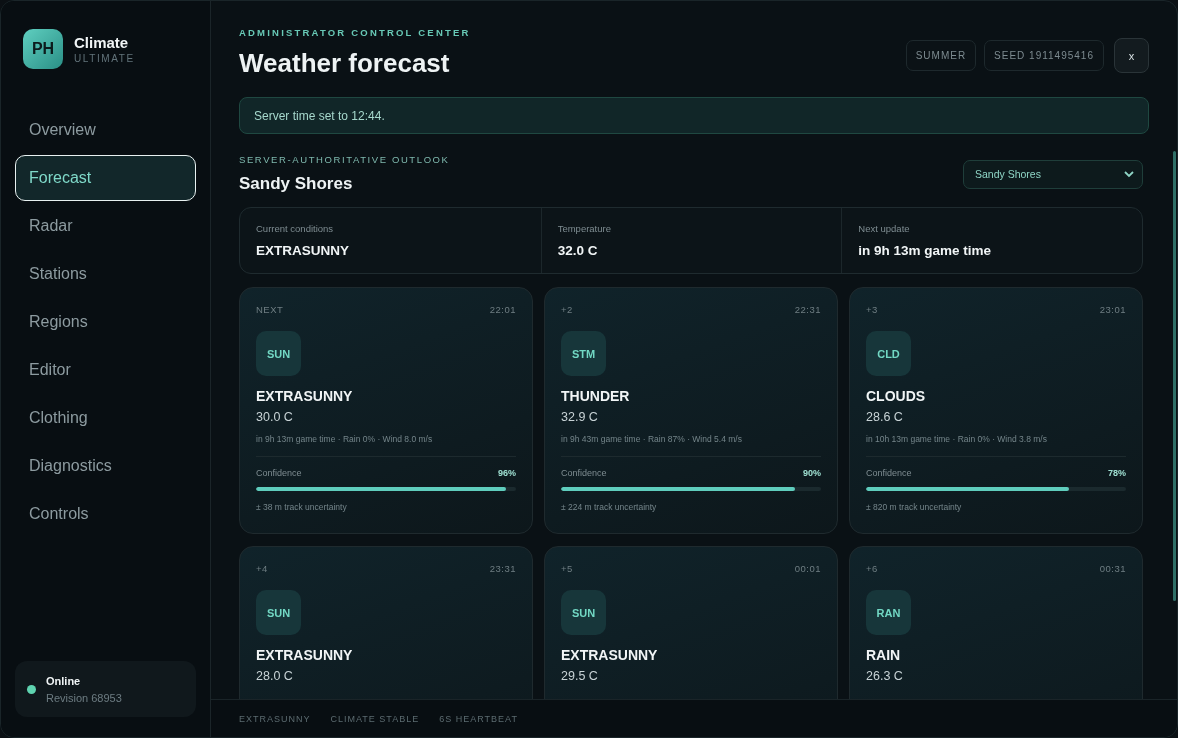  Describe the element at coordinates (105, 178) in the screenshot. I see `nav-item: Forecast` at that location.